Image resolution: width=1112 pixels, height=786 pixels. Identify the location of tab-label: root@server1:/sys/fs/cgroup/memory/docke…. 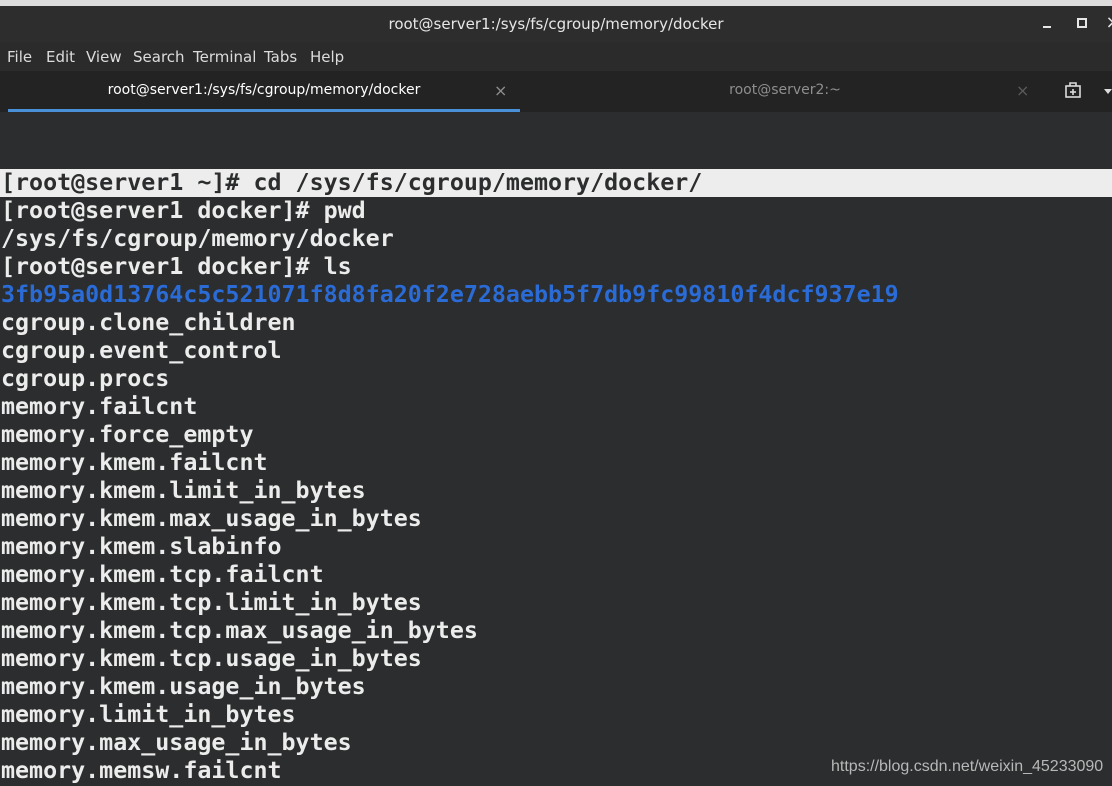
(264, 90).